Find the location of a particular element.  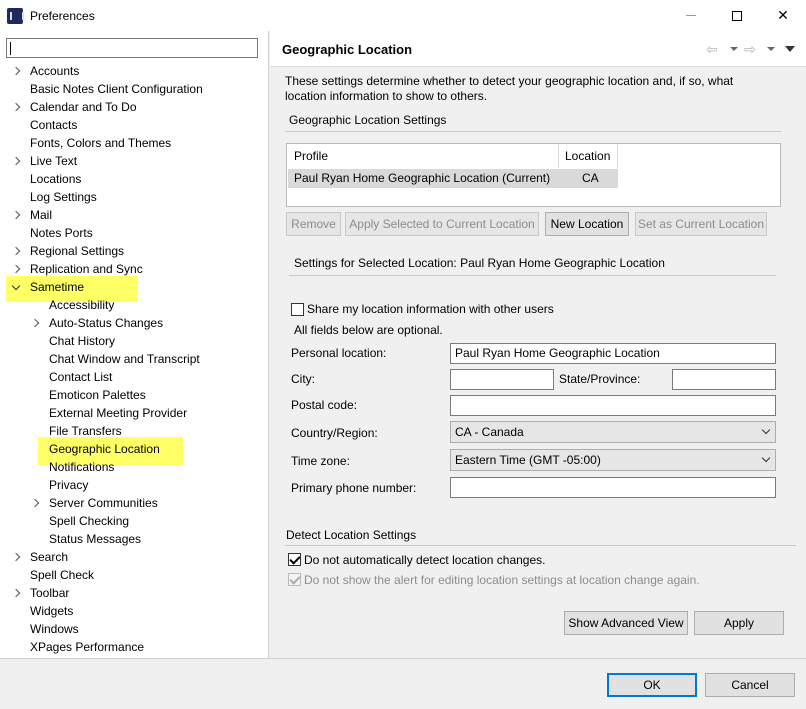

apply-selected-button: Apply Selected to Current Location is located at coordinates (442, 224).